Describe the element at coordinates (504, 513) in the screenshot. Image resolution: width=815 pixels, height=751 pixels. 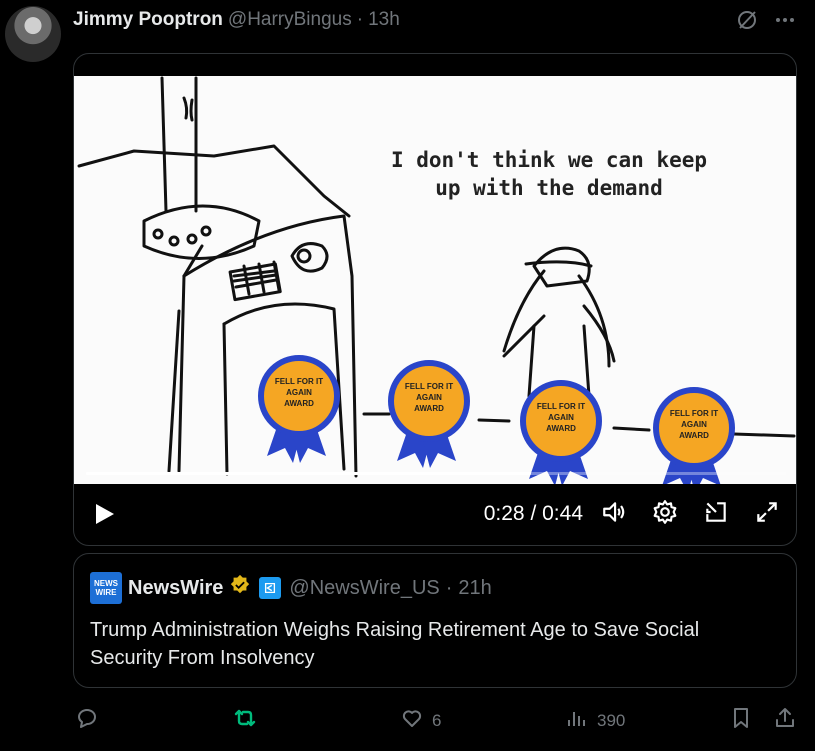
I see `current-time: 0:28` at that location.